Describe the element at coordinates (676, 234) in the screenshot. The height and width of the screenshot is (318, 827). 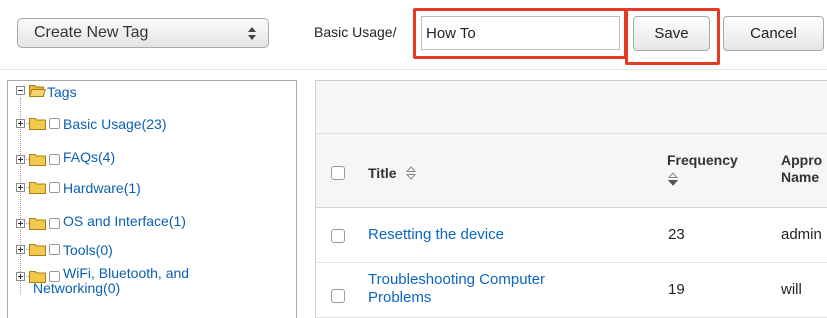
I see `record-frequency: 23` at that location.